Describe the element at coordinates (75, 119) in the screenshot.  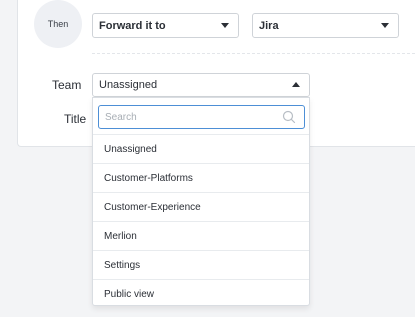
I see `title-label: Title` at that location.